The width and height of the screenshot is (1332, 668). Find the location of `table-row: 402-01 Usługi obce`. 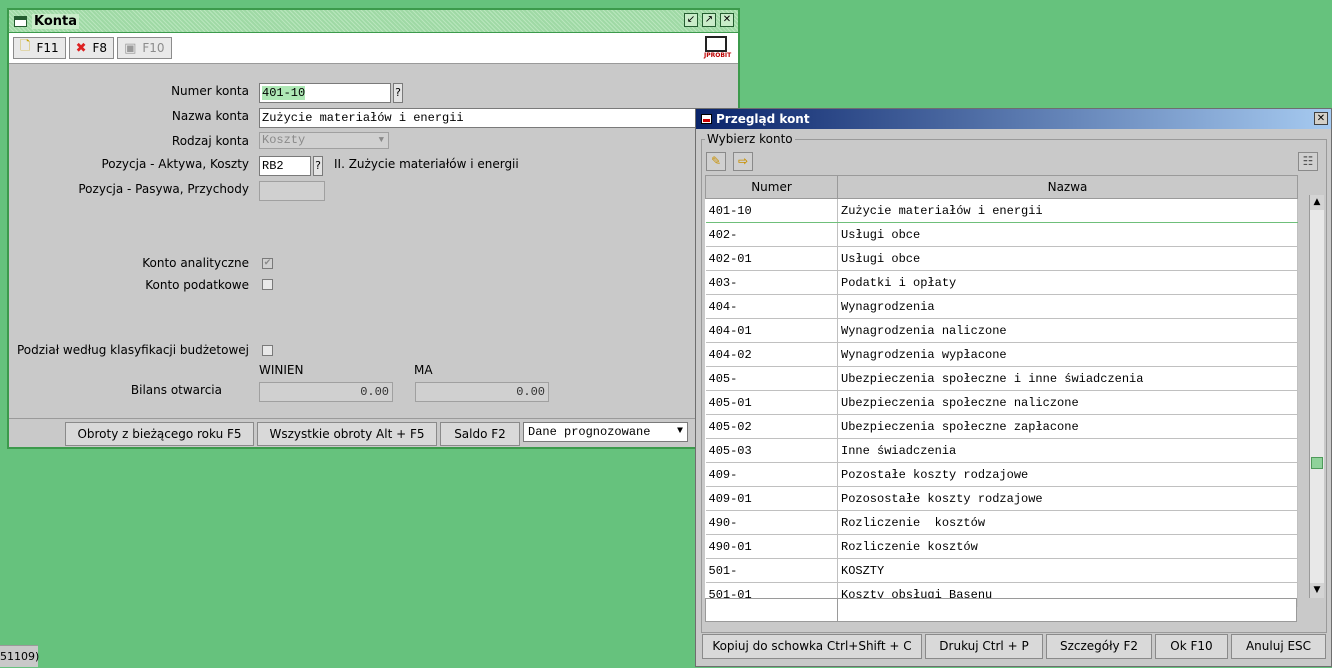

table-row: 402-01 Usługi obce is located at coordinates (1001, 258).